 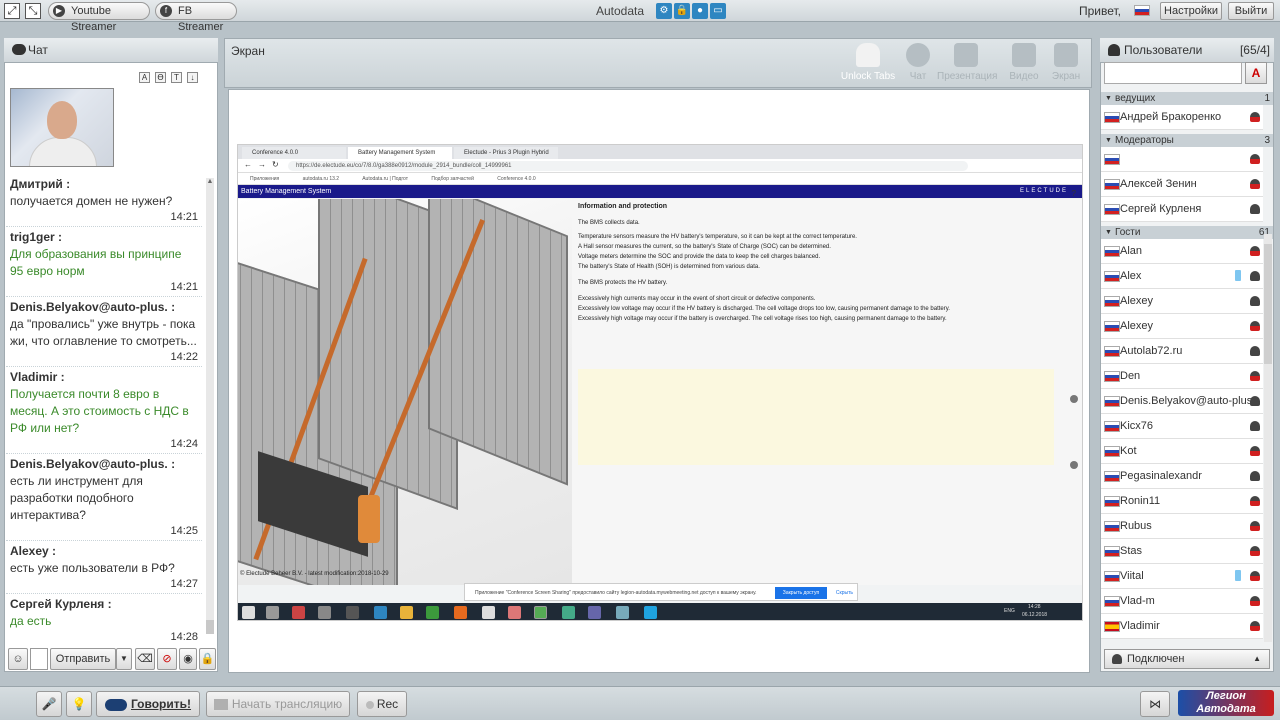 I want to click on users-scroll-thumb, so click(x=1268, y=304).